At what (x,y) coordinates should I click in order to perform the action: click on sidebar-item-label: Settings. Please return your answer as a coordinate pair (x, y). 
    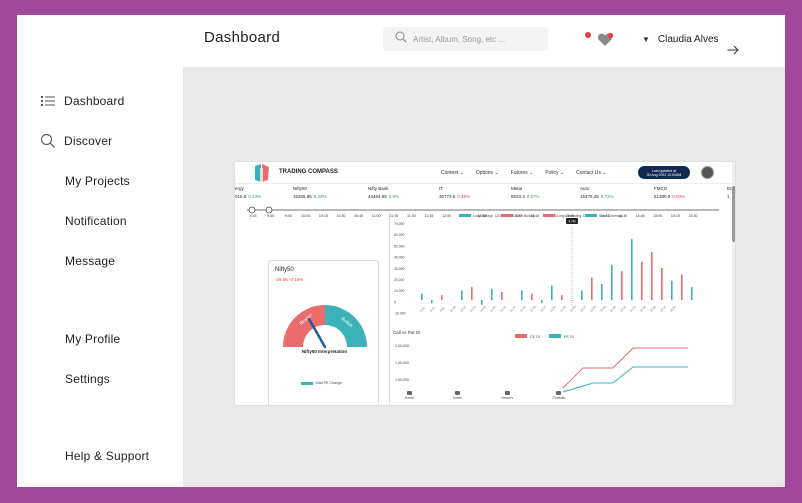
    Looking at the image, I should click on (87, 379).